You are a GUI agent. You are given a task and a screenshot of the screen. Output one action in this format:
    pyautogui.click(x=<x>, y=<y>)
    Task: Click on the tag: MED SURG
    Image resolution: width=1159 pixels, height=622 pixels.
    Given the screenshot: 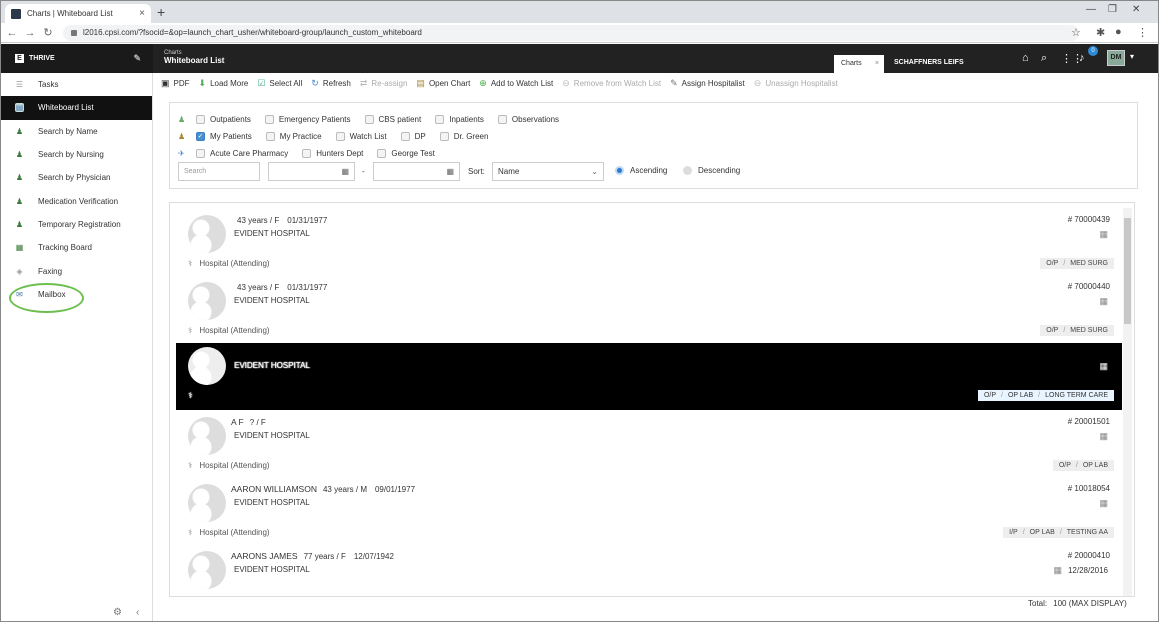 What is the action you would take?
    pyautogui.click(x=1089, y=263)
    